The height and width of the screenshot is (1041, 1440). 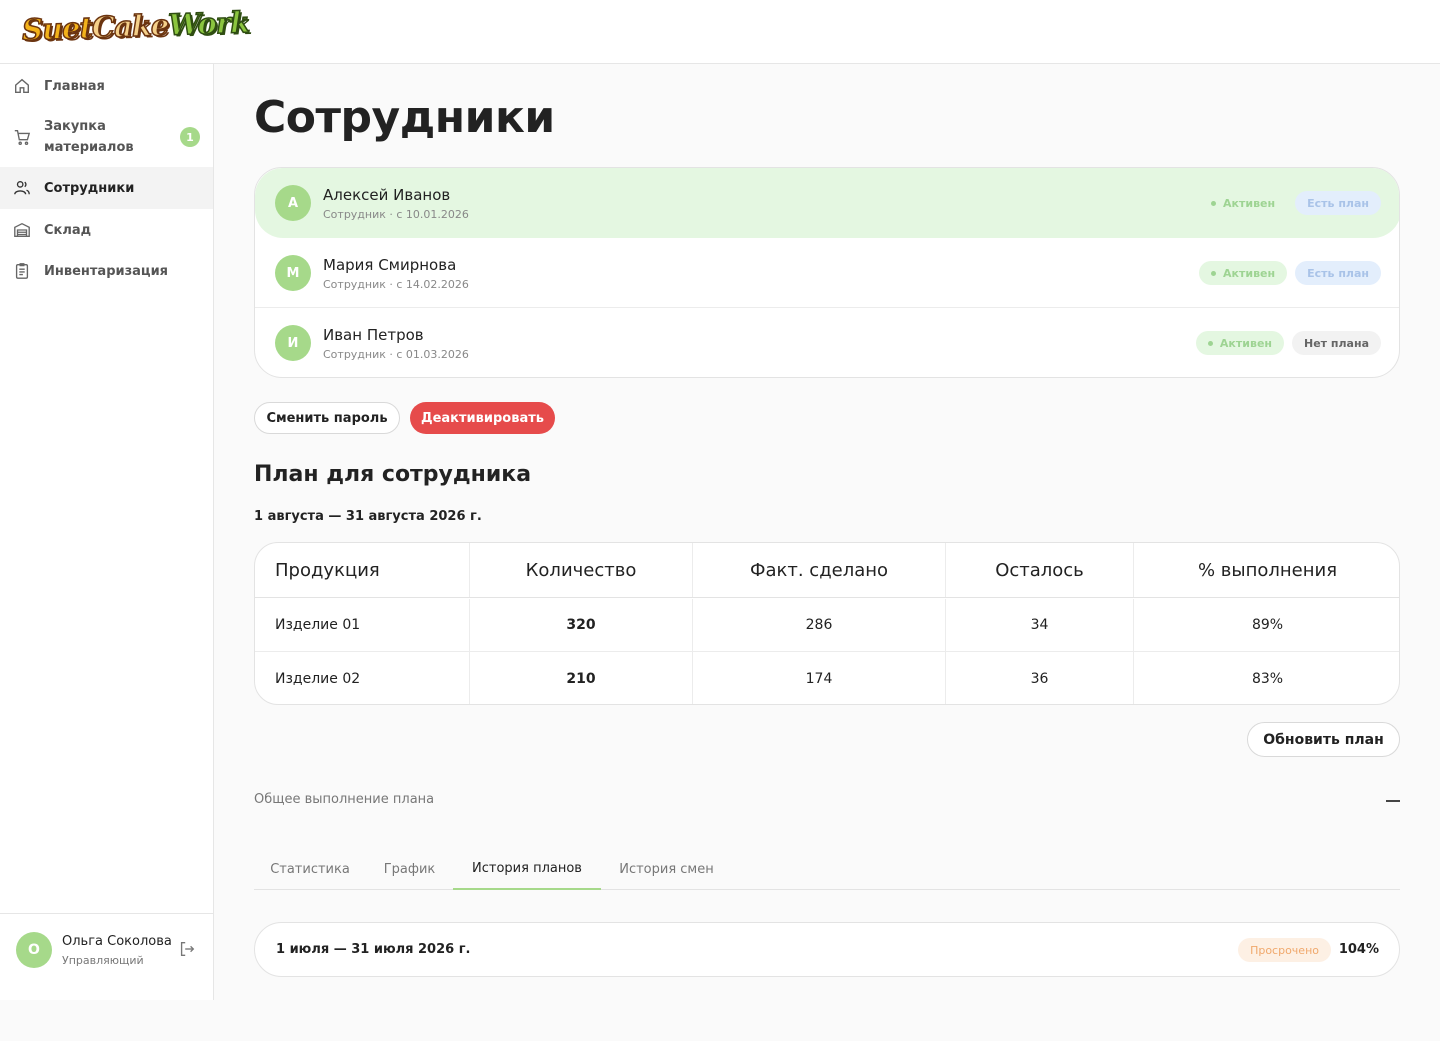 What do you see at coordinates (527, 869) in the screenshot?
I see `tab-plan-history: История планов` at bounding box center [527, 869].